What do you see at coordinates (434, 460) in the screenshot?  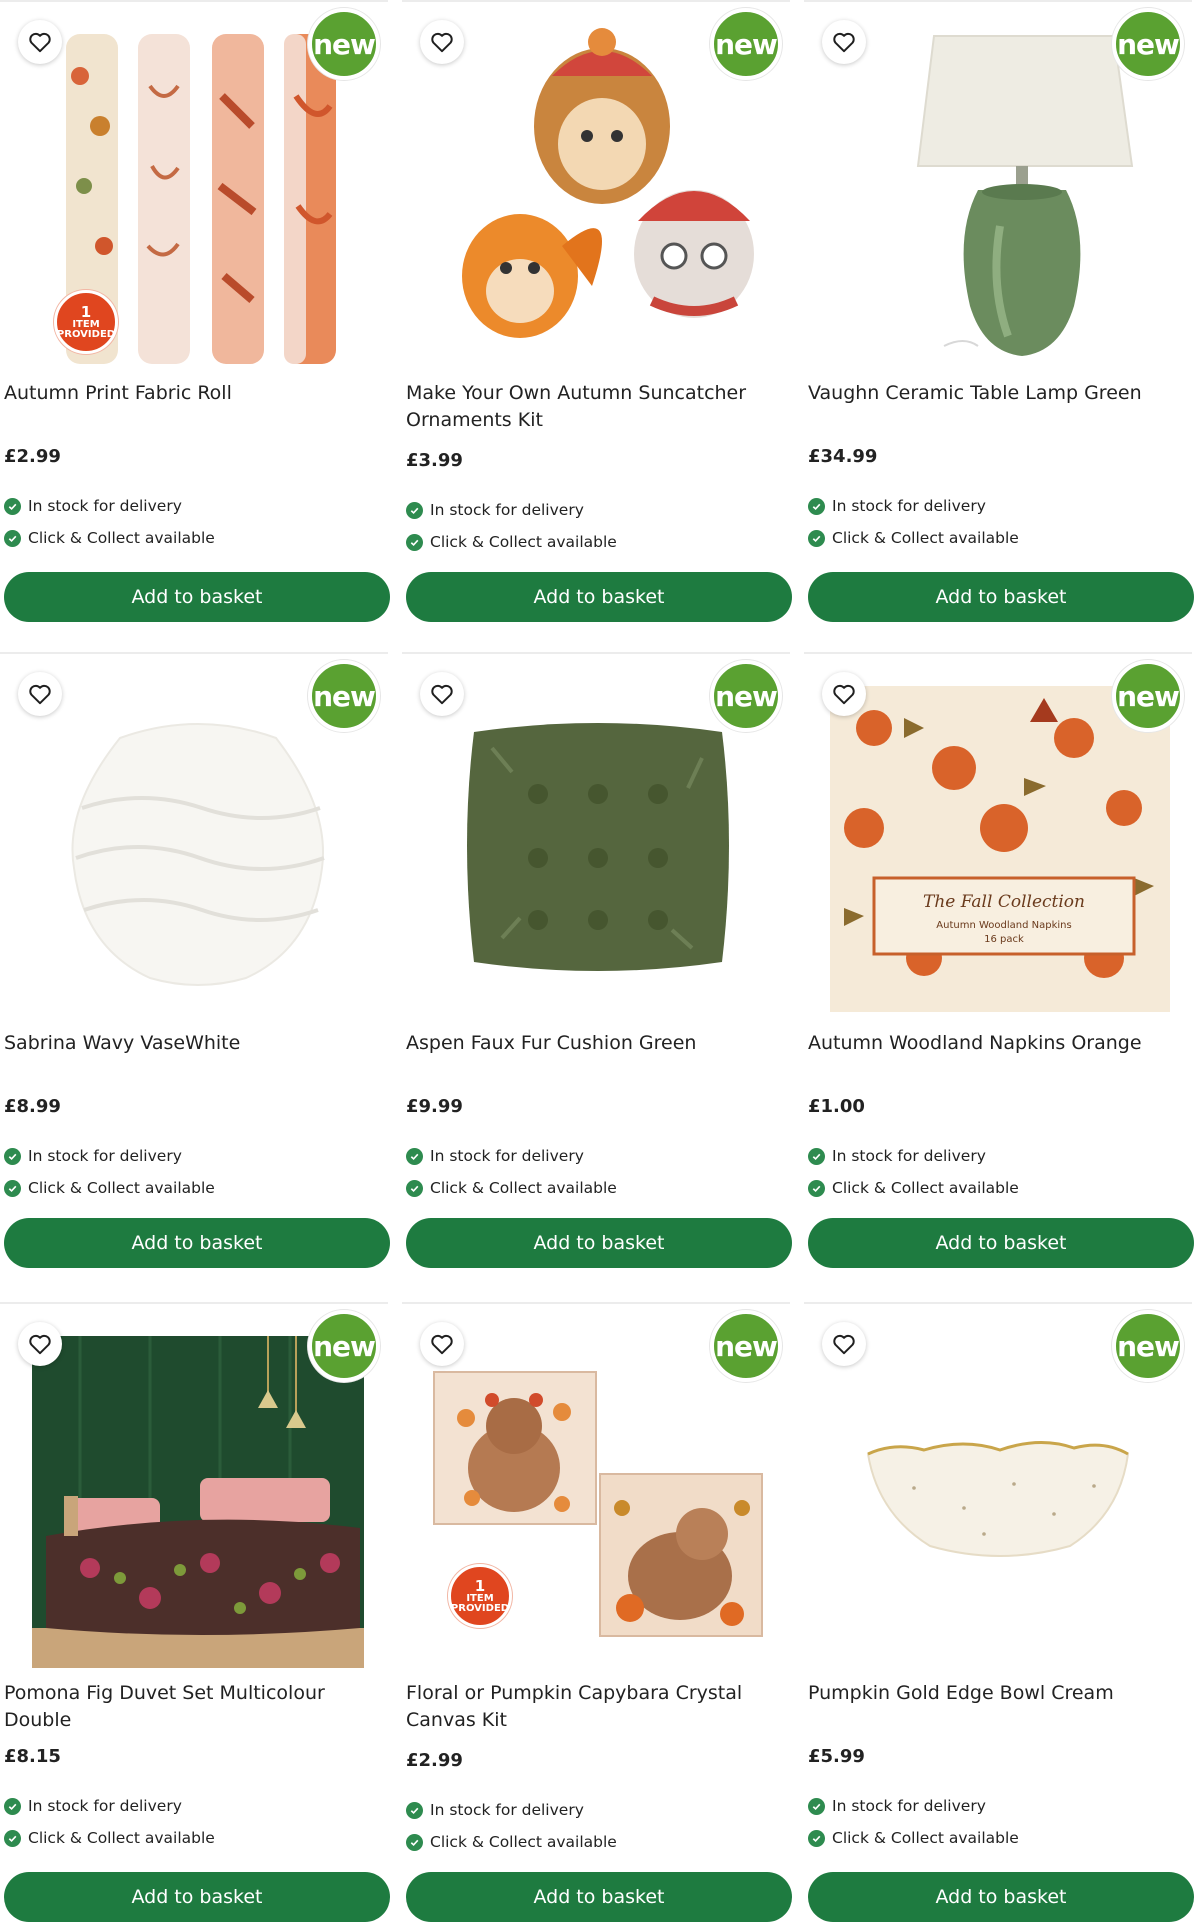 I see `product-price: £3.99` at bounding box center [434, 460].